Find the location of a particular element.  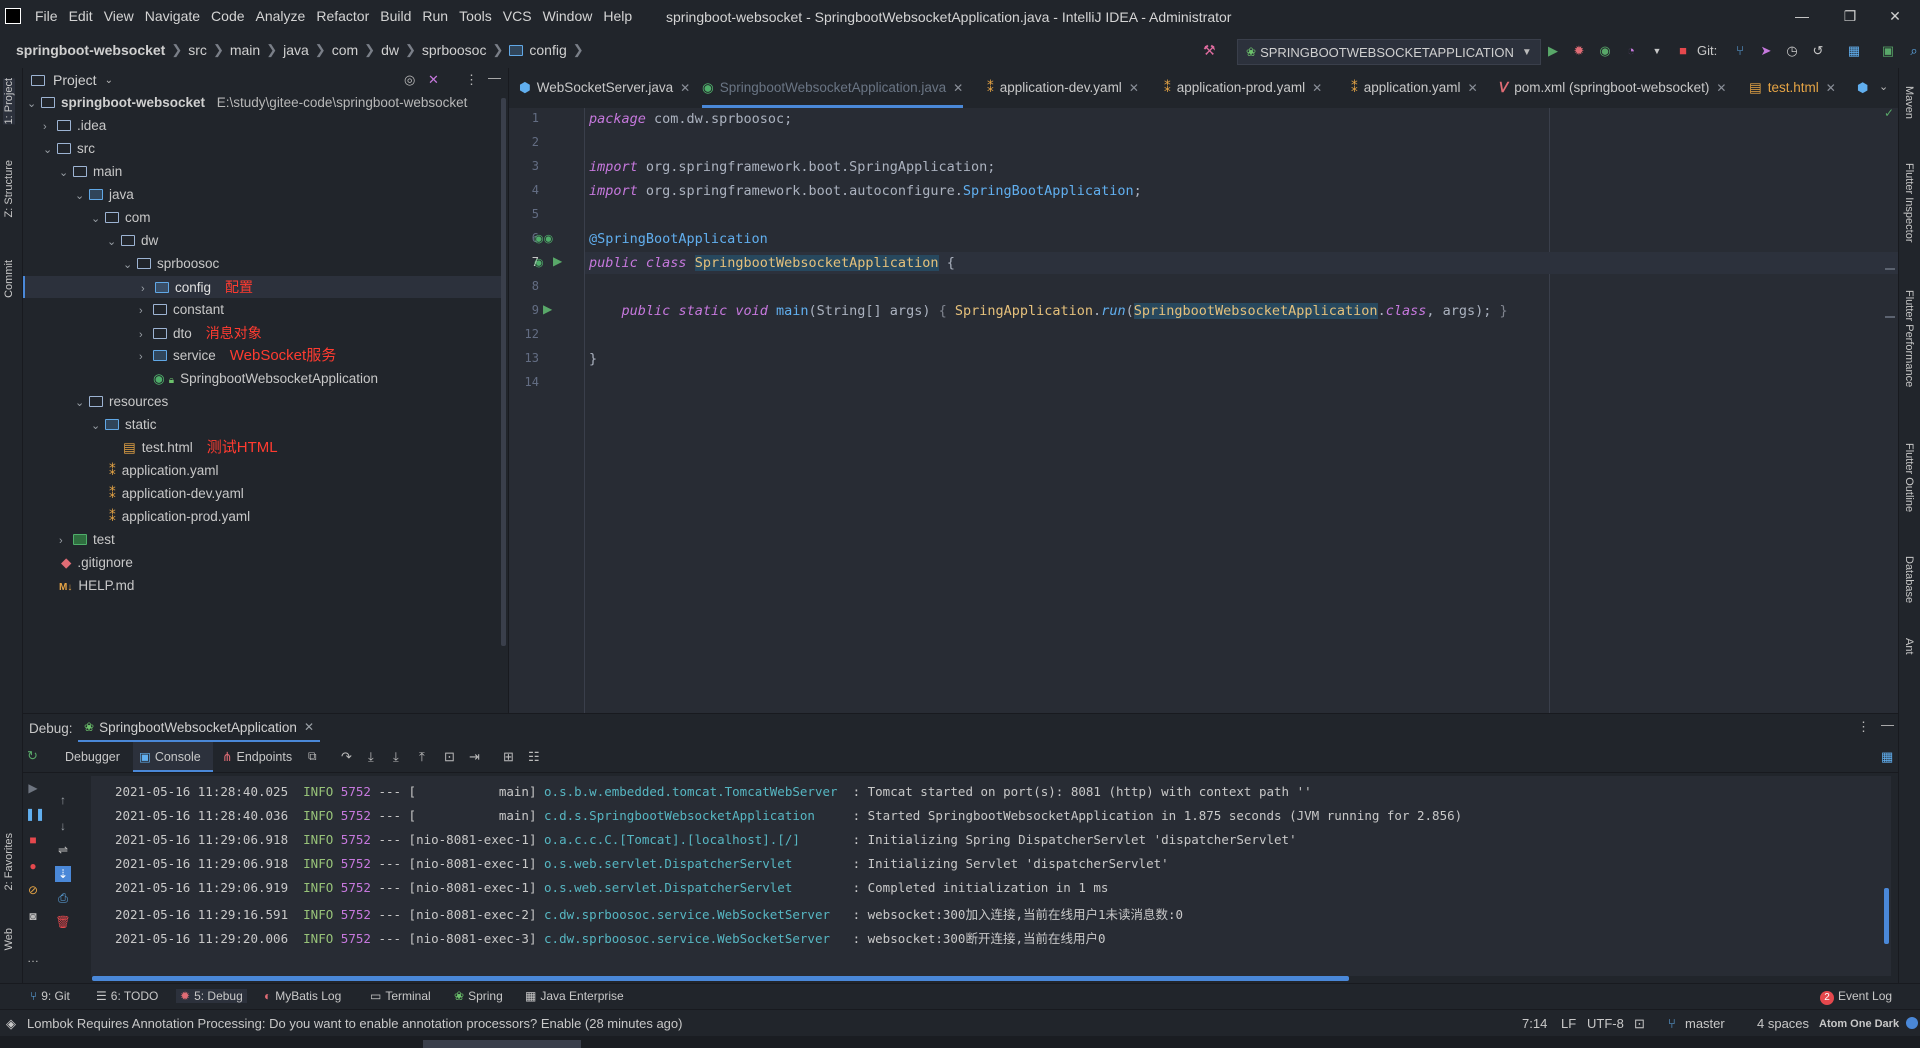

trace-icon: ☷ is located at coordinates (534, 757).